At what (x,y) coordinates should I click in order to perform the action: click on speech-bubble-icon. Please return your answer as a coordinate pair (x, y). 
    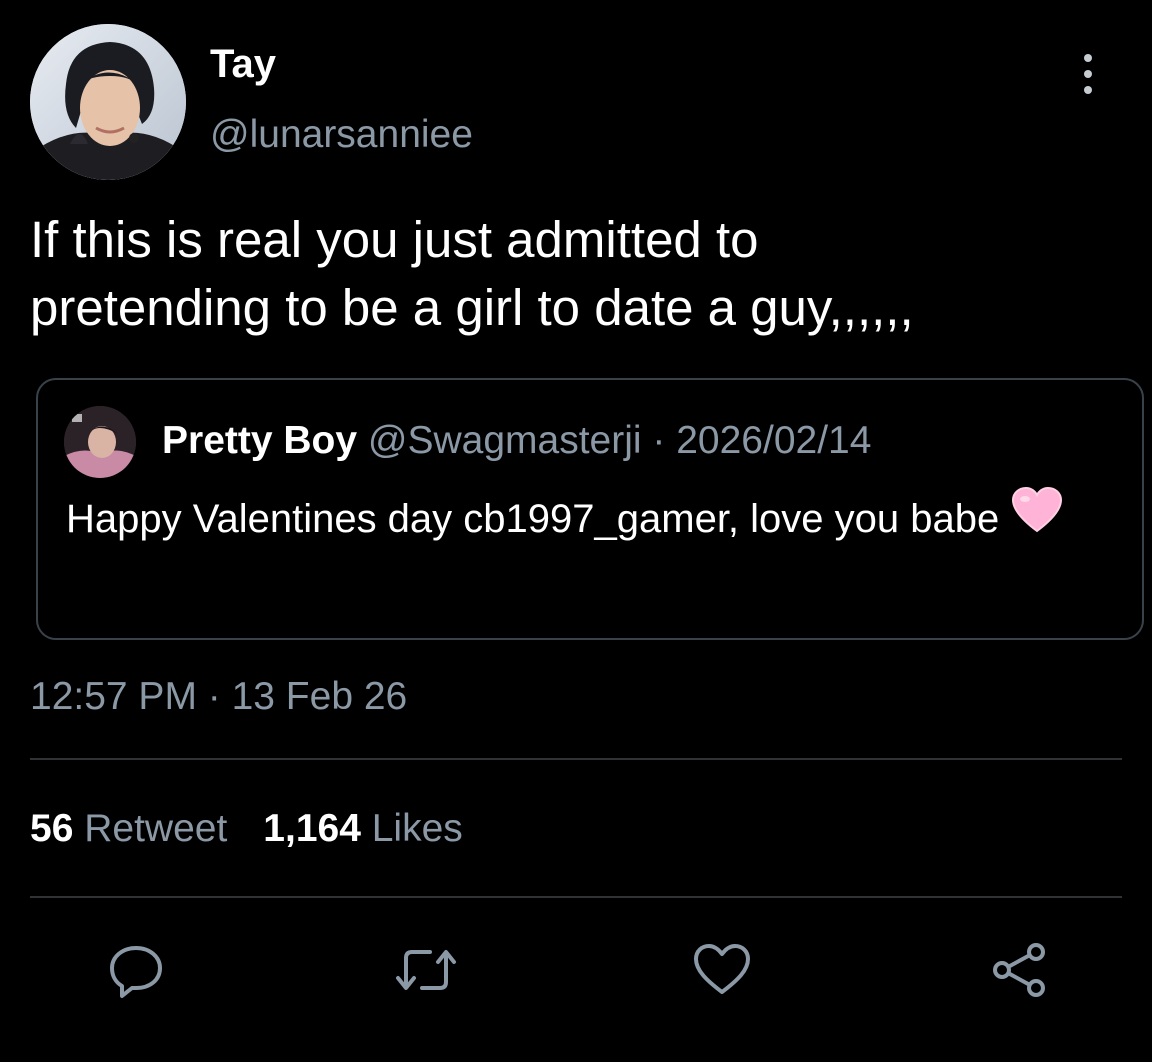
    Looking at the image, I should click on (136, 972).